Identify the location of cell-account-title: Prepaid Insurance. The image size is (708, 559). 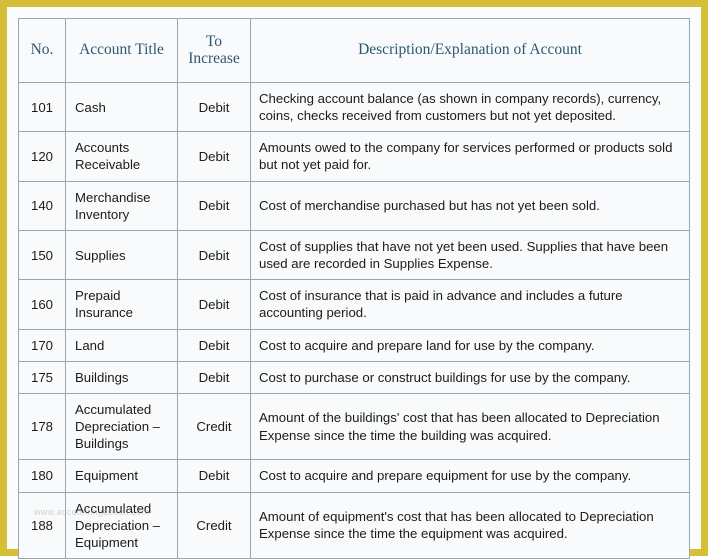
(121, 304).